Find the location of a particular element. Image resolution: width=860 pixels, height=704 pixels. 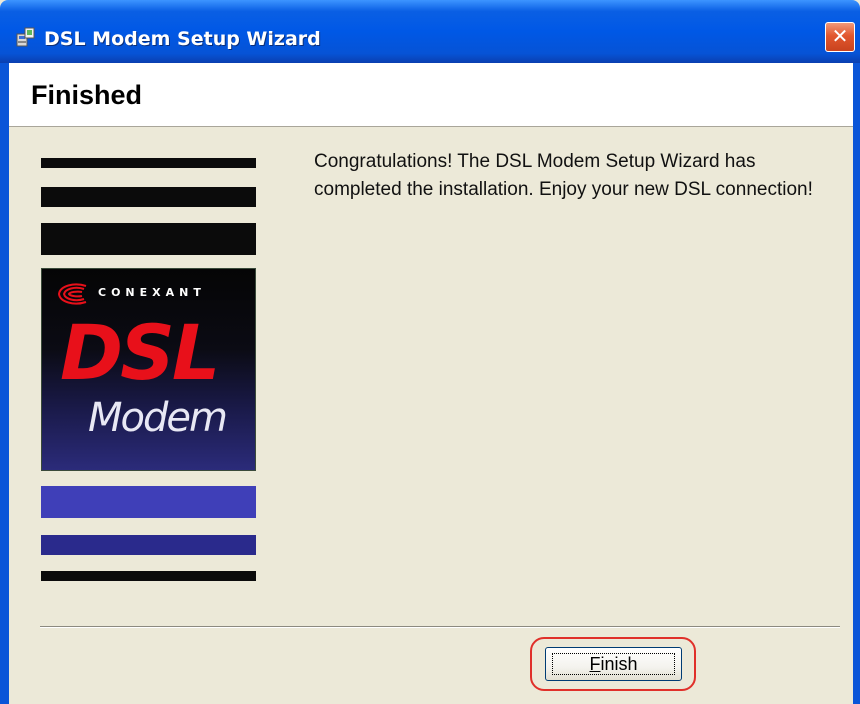

close-icon: ✕ is located at coordinates (840, 36).